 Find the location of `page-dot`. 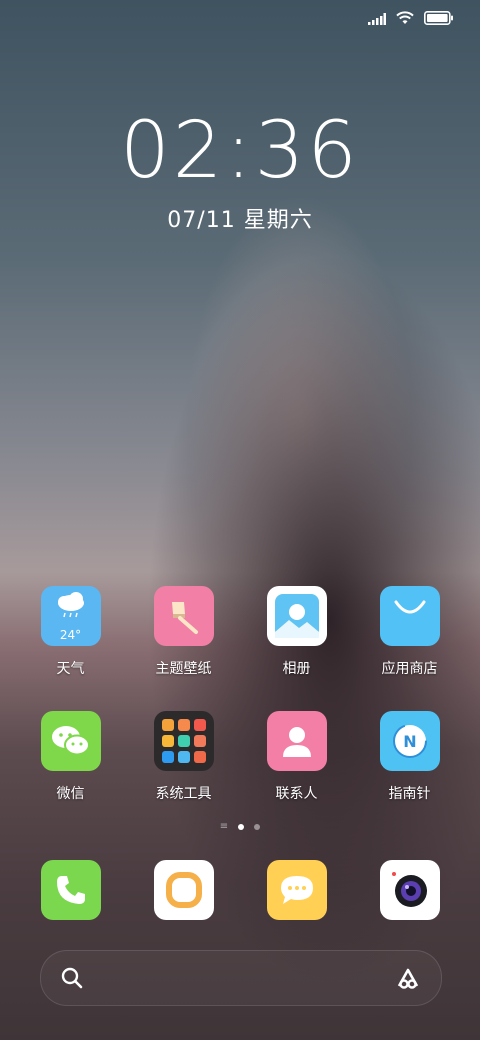

page-dot is located at coordinates (257, 827).